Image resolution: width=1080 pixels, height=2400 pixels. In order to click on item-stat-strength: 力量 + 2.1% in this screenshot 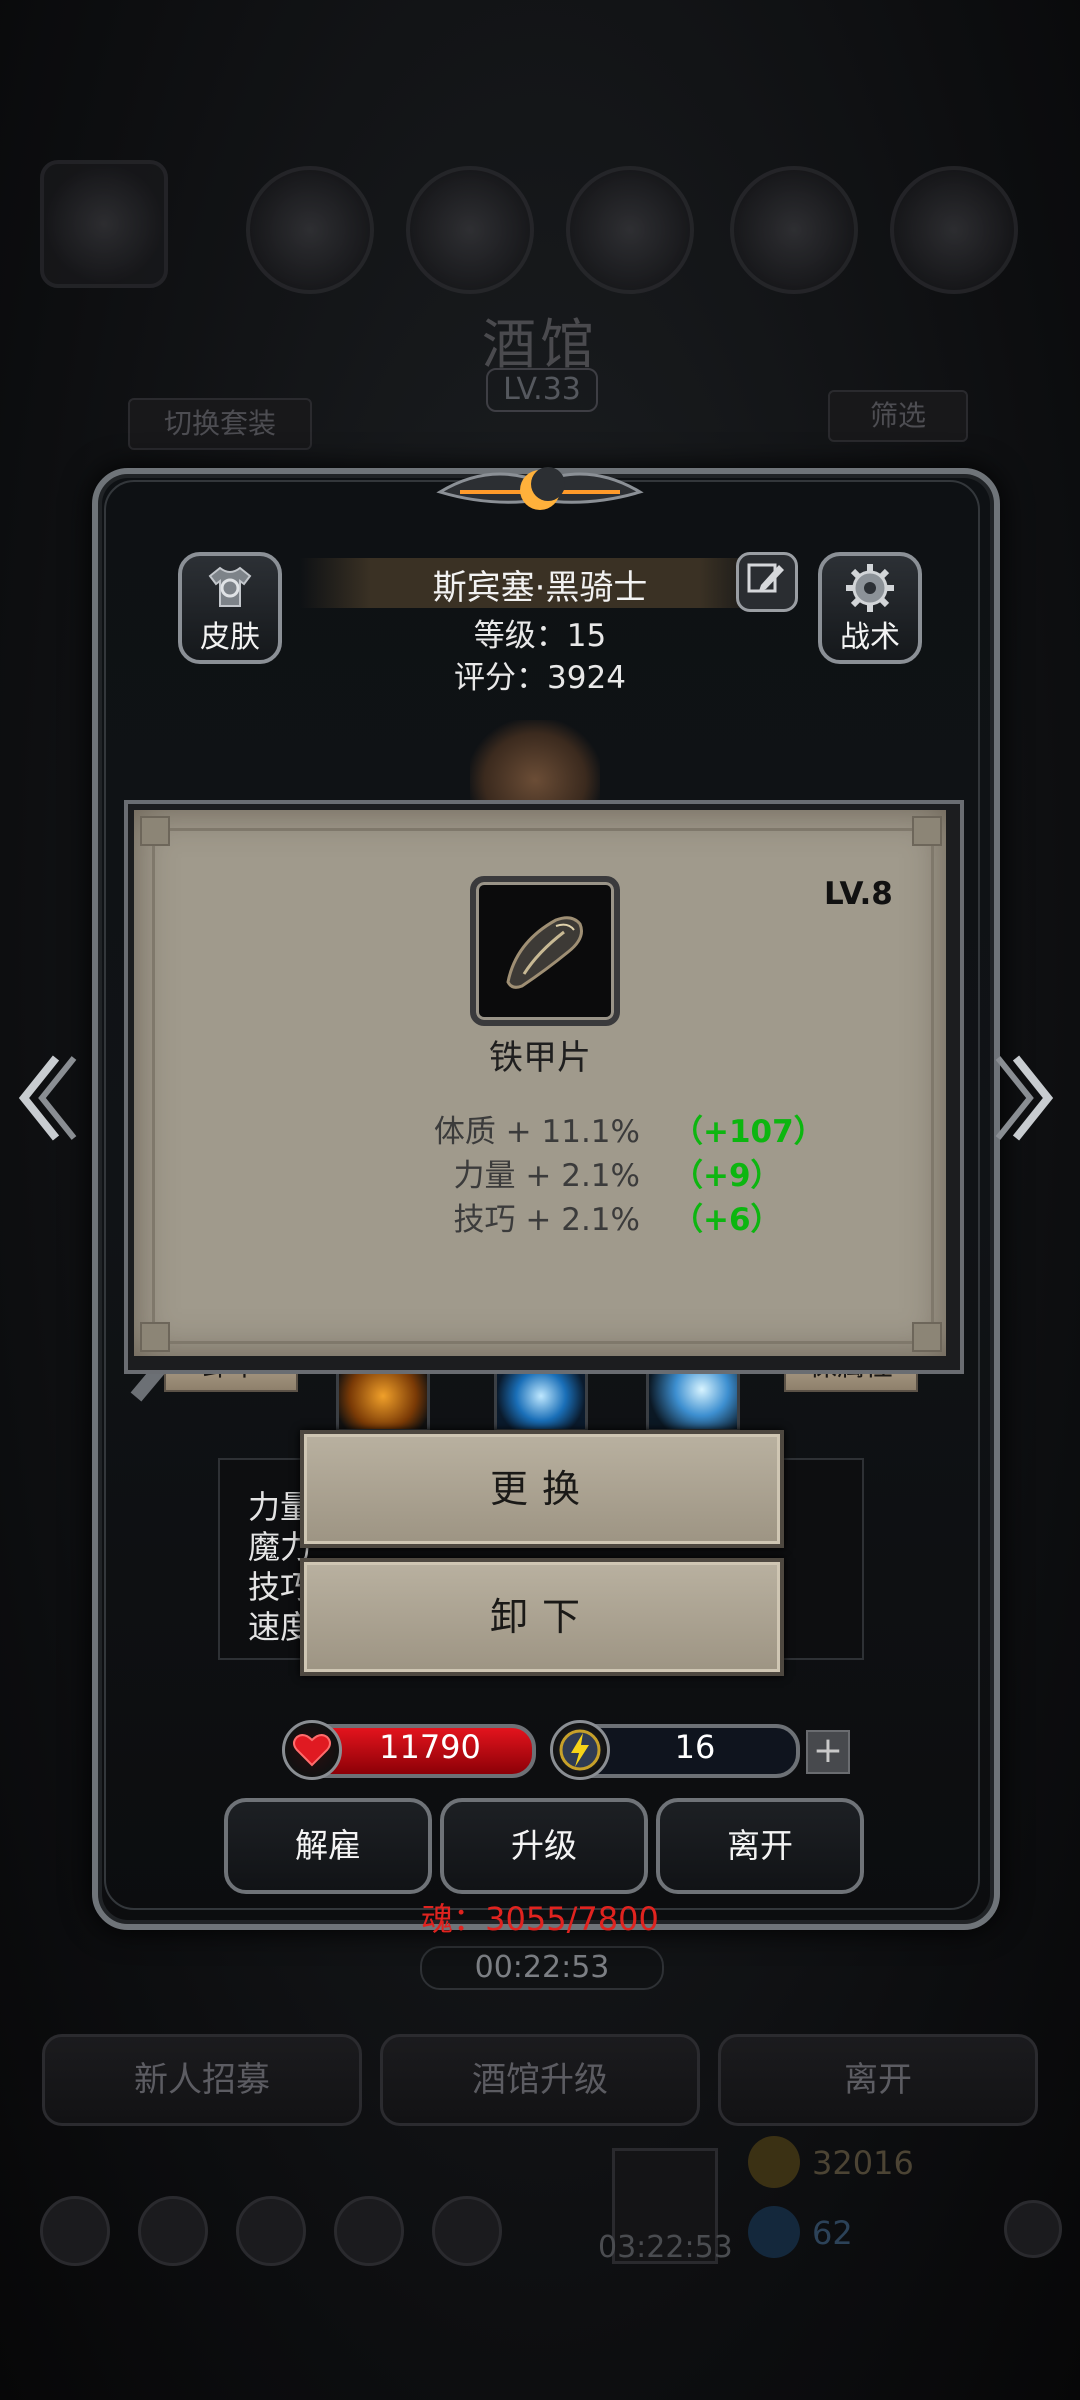, I will do `click(546, 1176)`.